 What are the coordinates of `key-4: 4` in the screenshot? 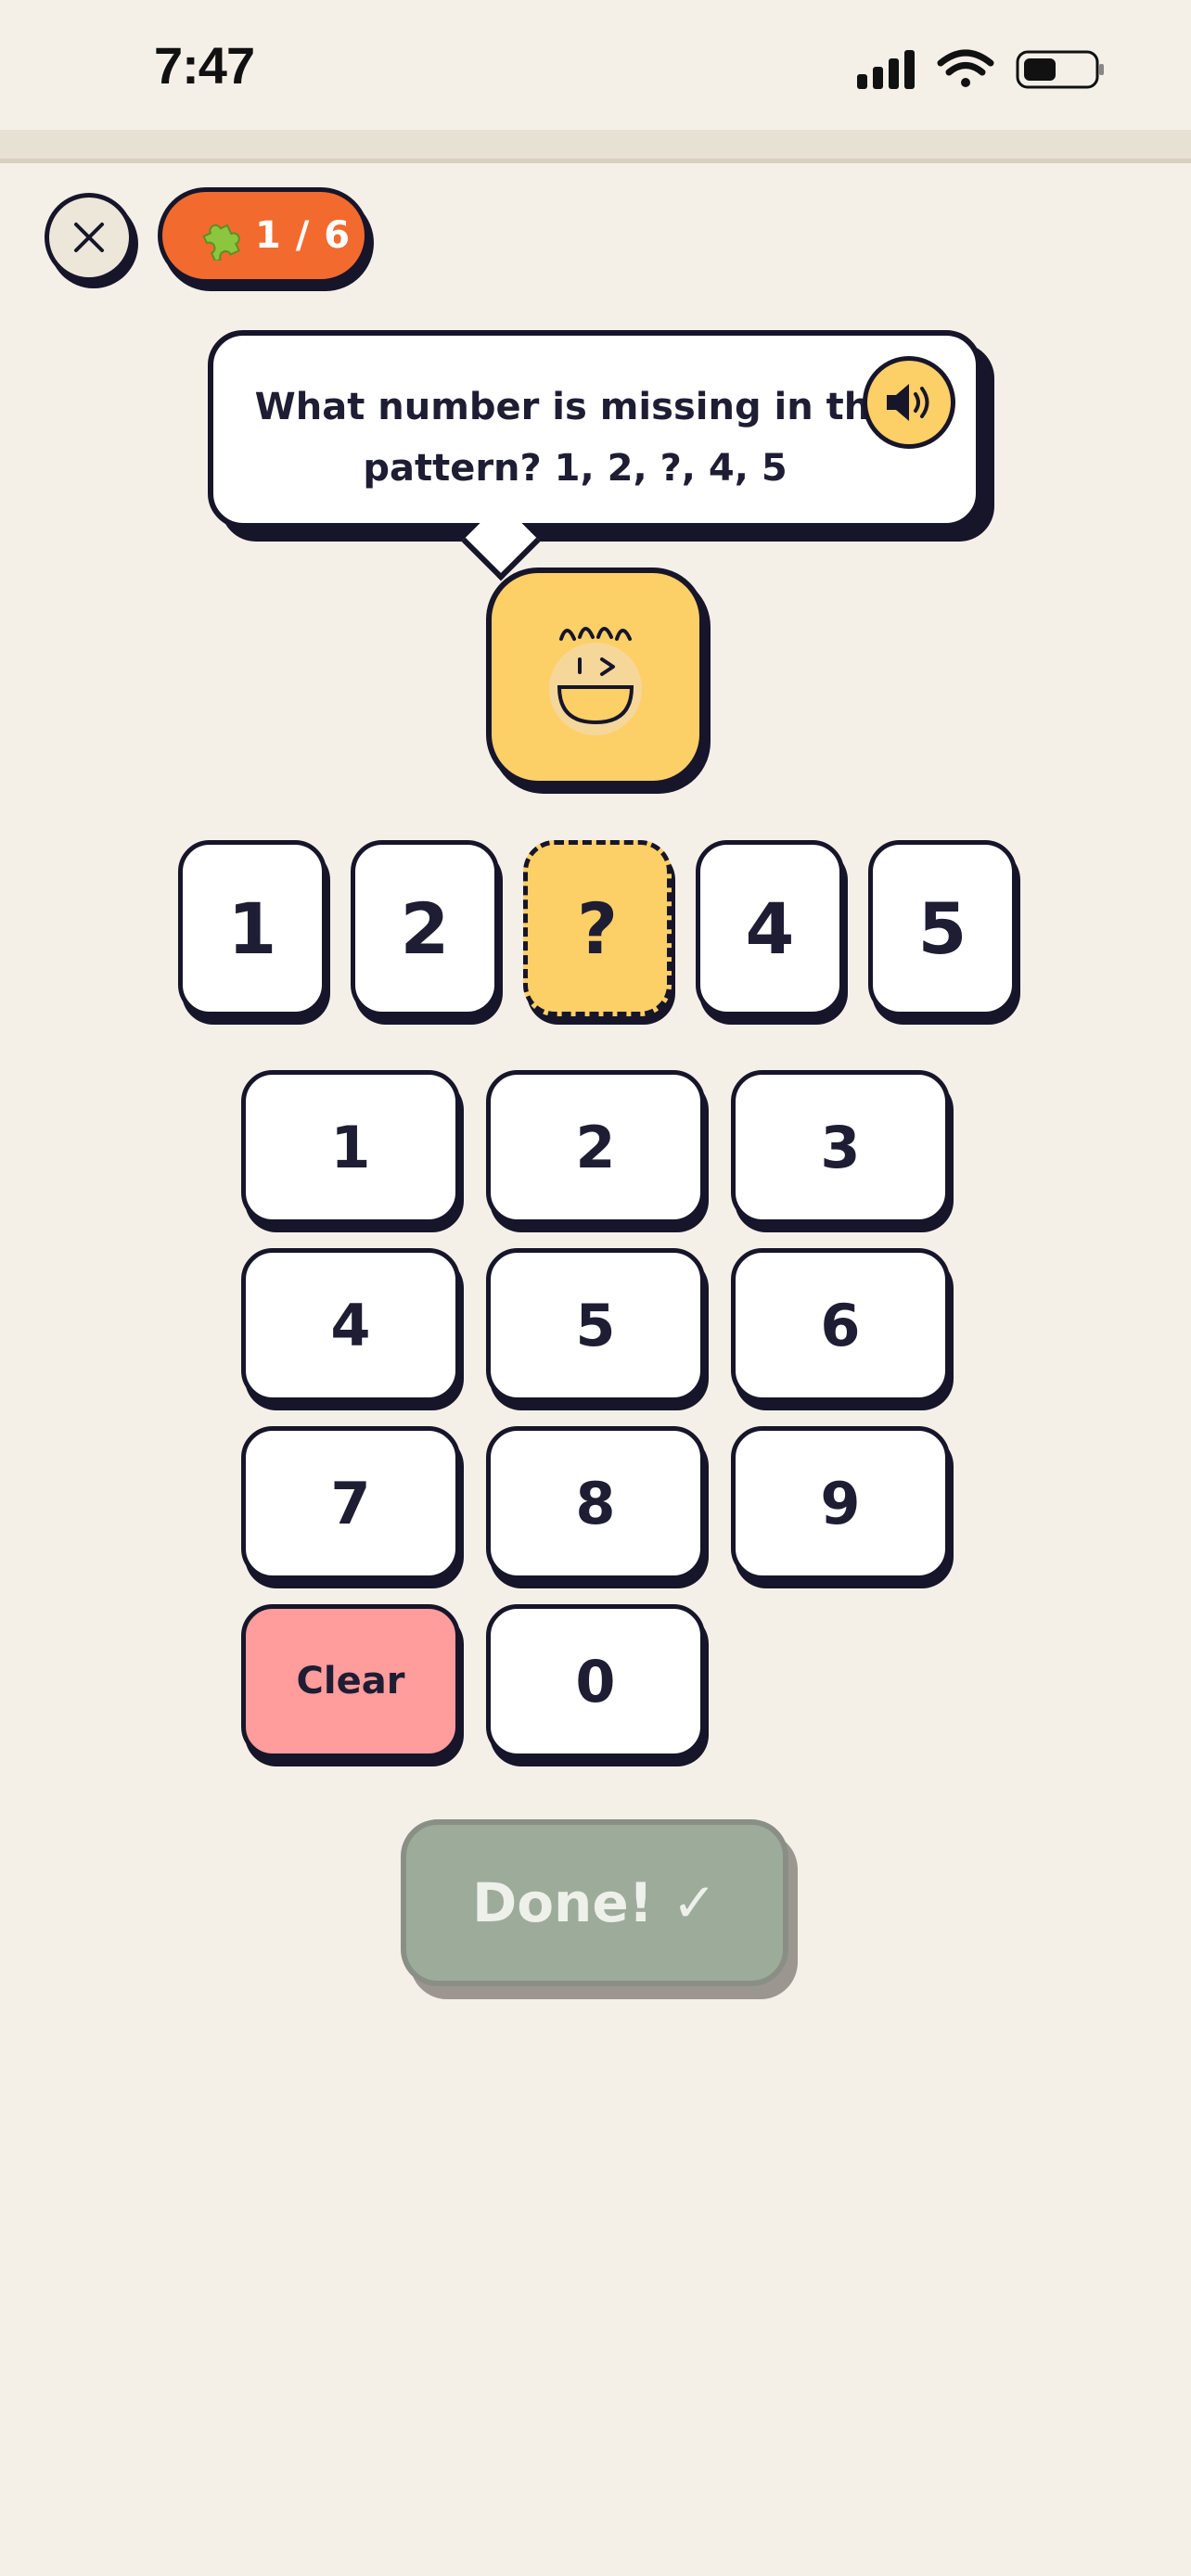 It's located at (350, 1325).